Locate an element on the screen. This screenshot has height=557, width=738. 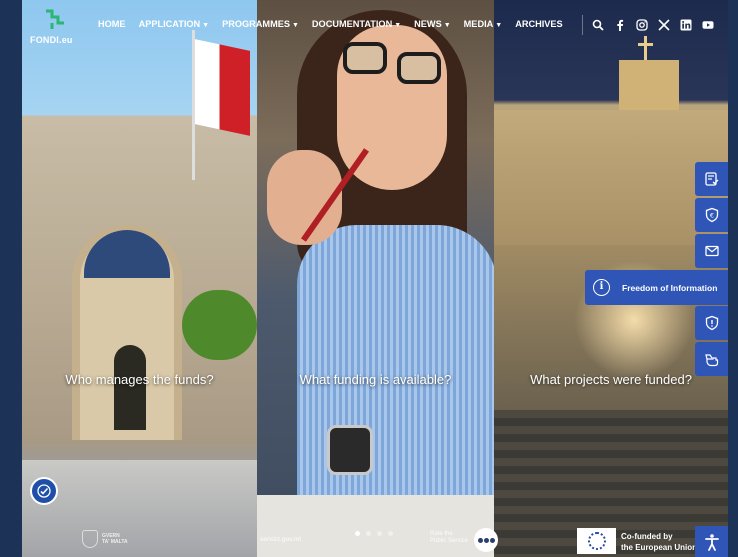
tree is located at coordinates (219, 325).